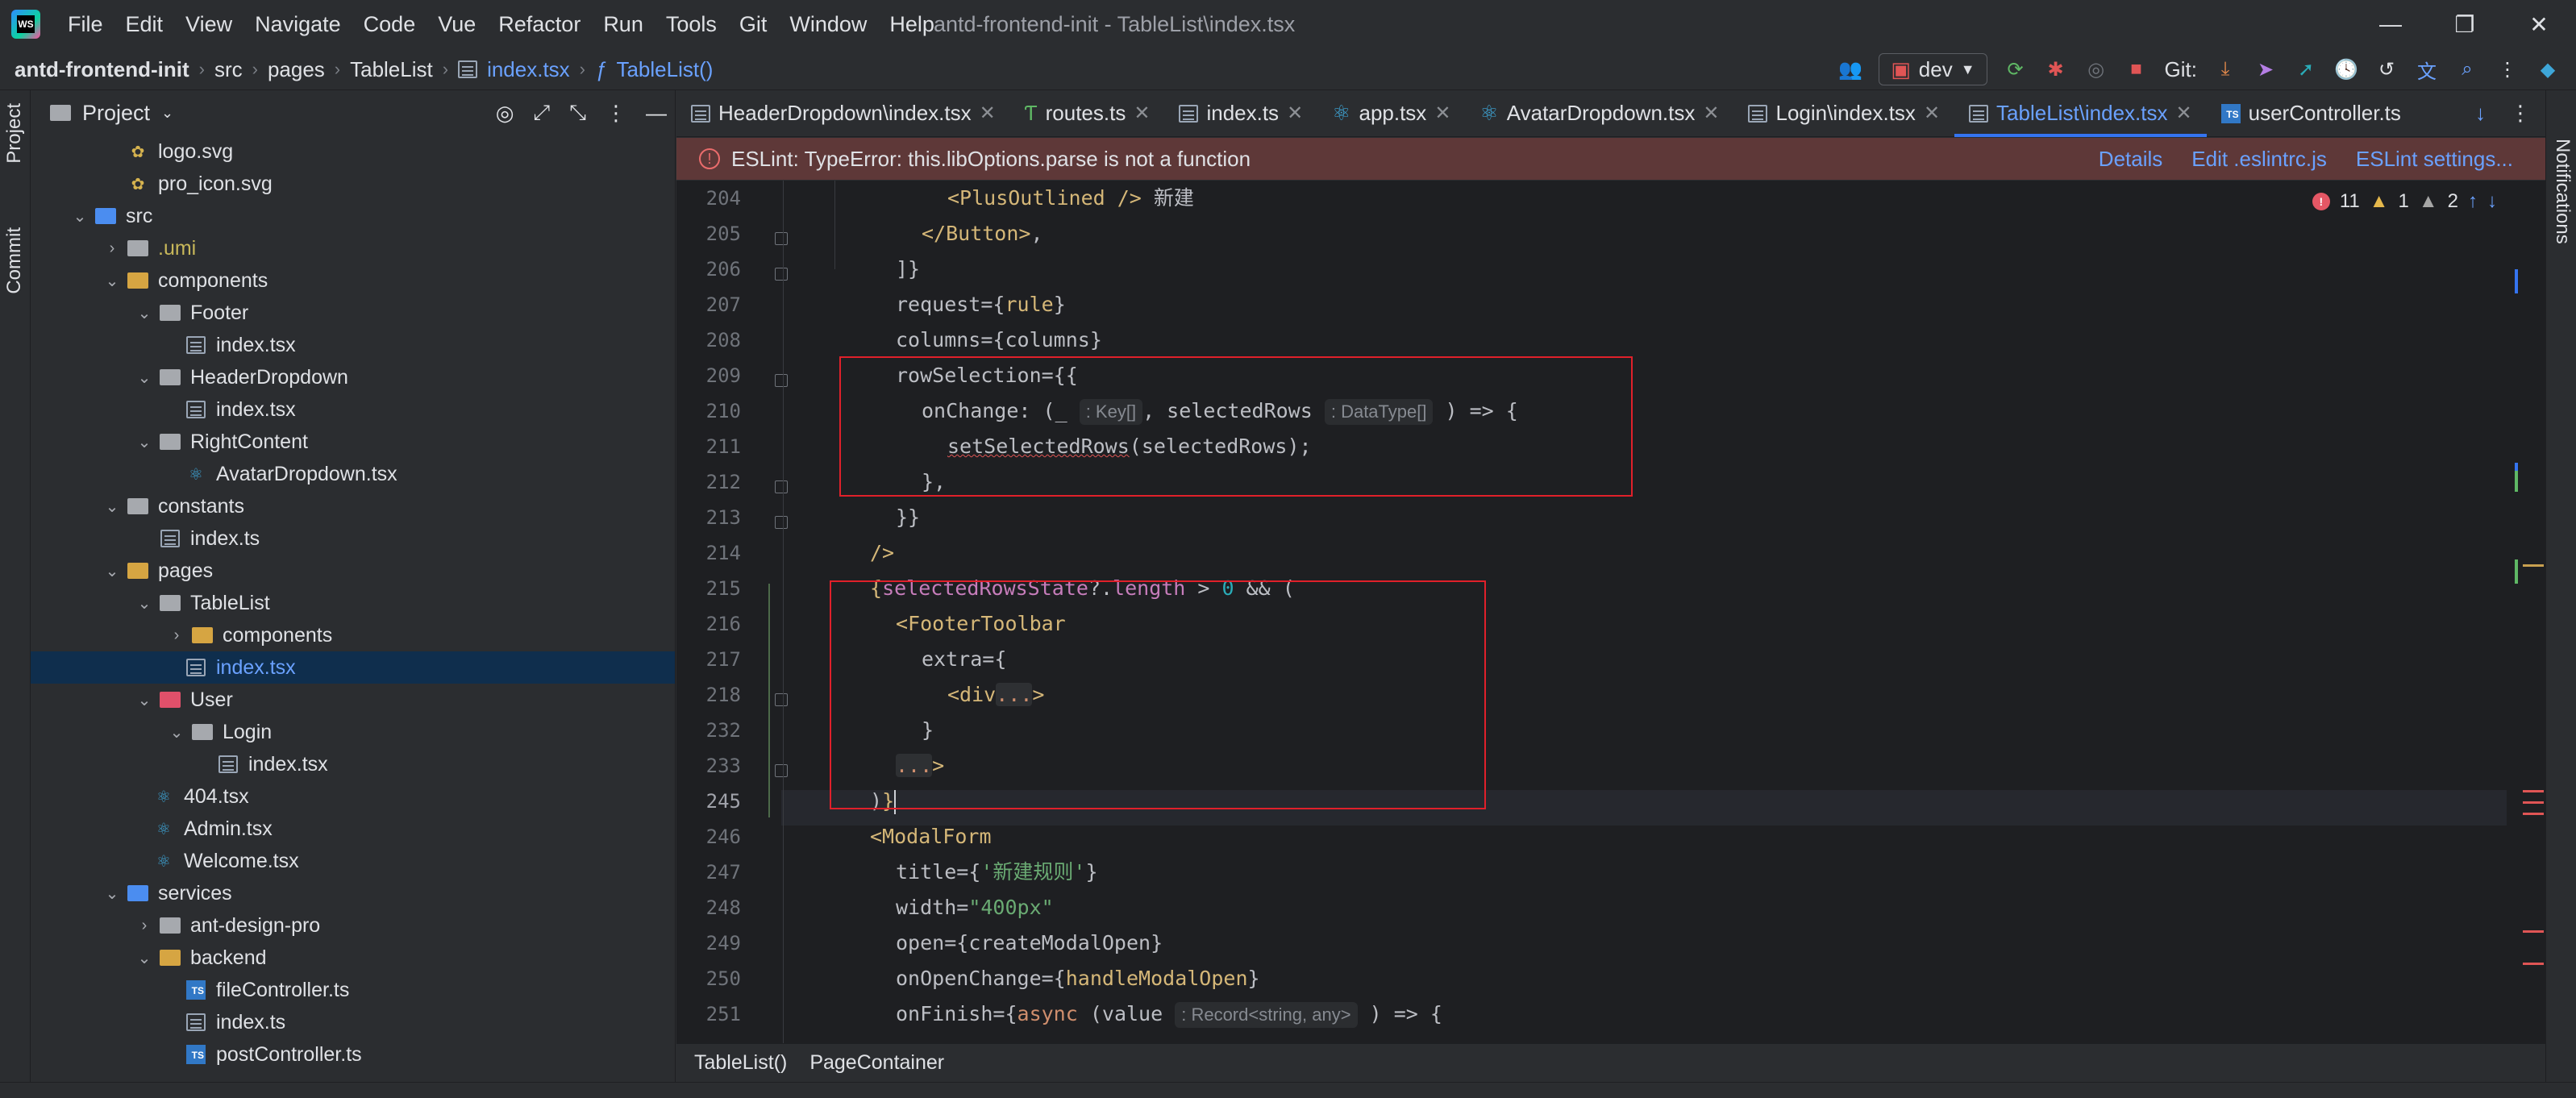 The height and width of the screenshot is (1098, 2576). Describe the element at coordinates (208, 25) in the screenshot. I see `menu-view: View` at that location.